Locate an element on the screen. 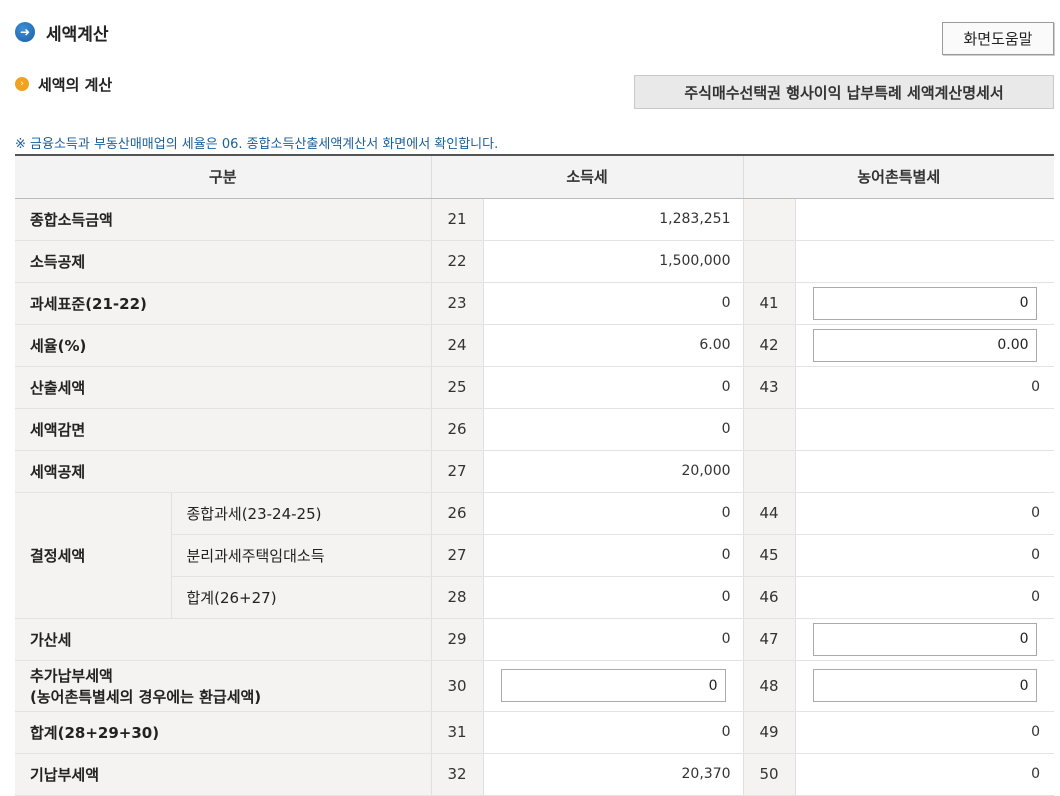 The image size is (1060, 796). row-label: 세액공제 is located at coordinates (223, 471).